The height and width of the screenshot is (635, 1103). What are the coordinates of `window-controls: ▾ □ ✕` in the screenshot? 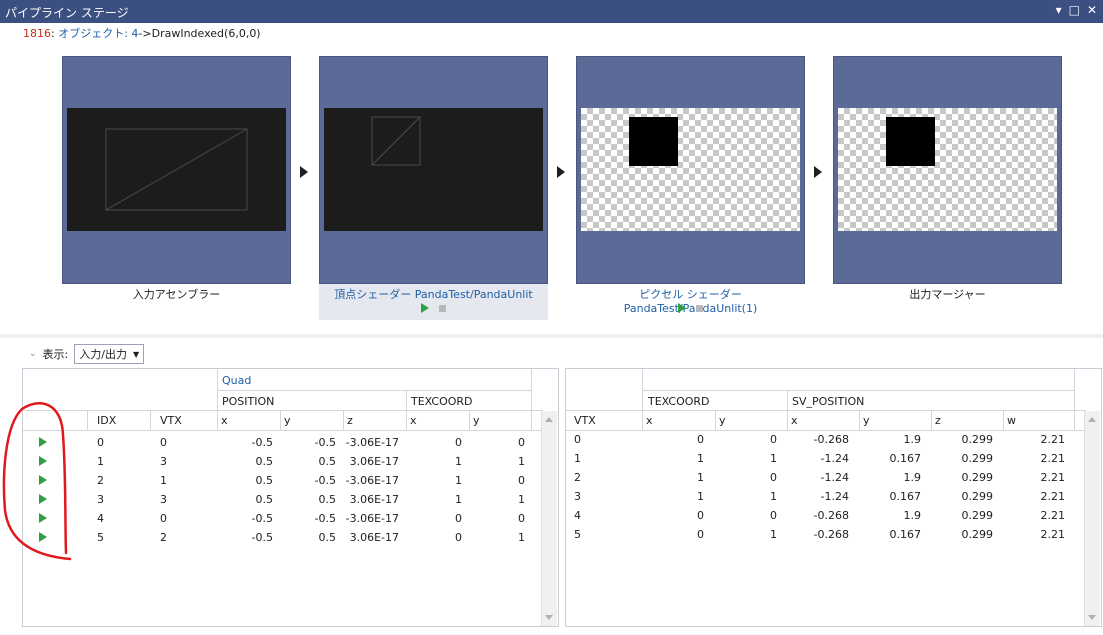 It's located at (1076, 10).